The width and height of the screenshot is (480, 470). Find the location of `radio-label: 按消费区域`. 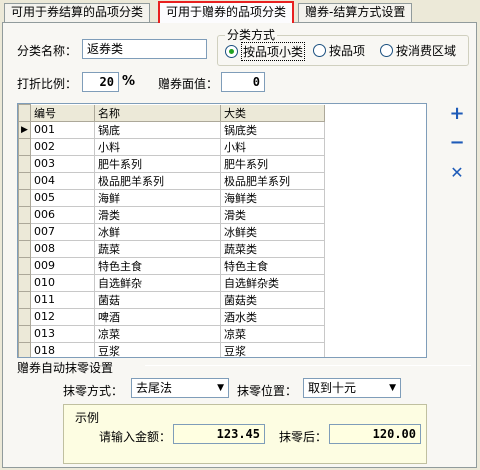

radio-label: 按消费区域 is located at coordinates (426, 51).